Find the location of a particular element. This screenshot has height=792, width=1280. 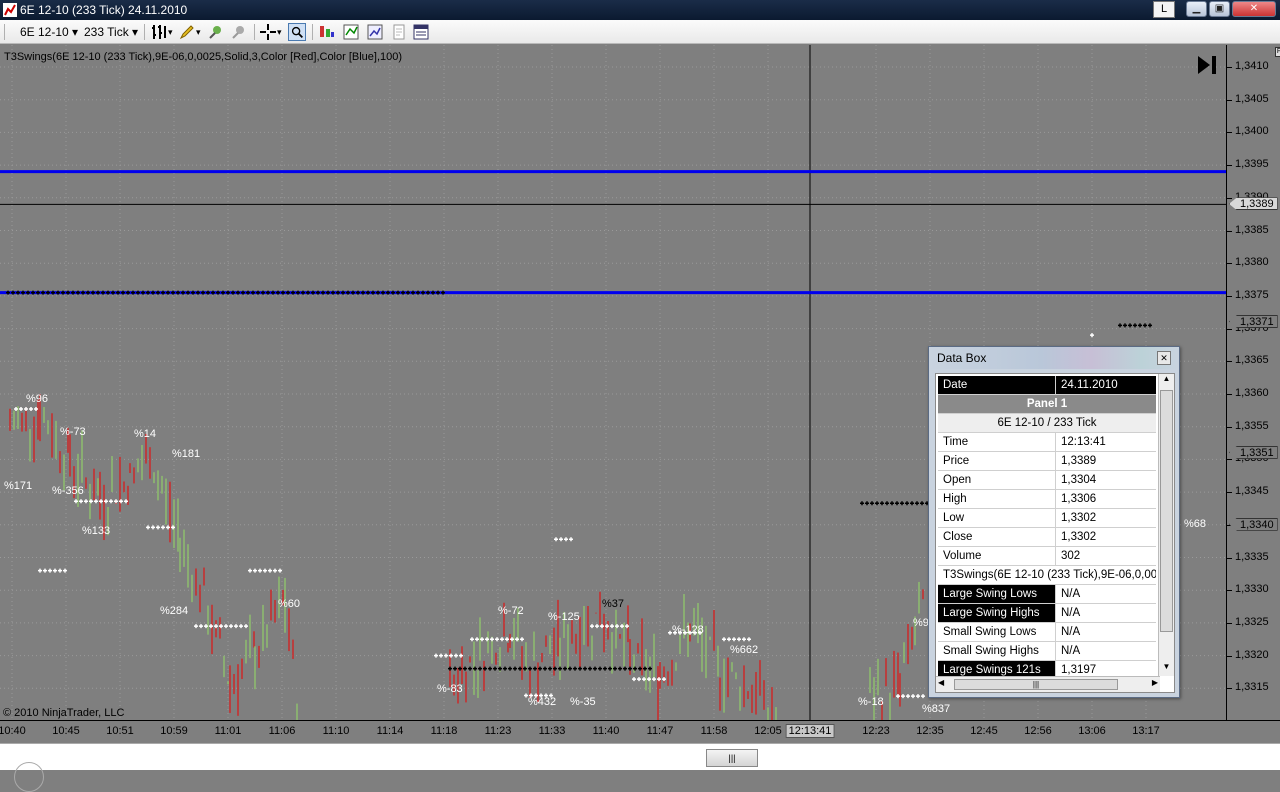

chart-properties-icon is located at coordinates (375, 32).